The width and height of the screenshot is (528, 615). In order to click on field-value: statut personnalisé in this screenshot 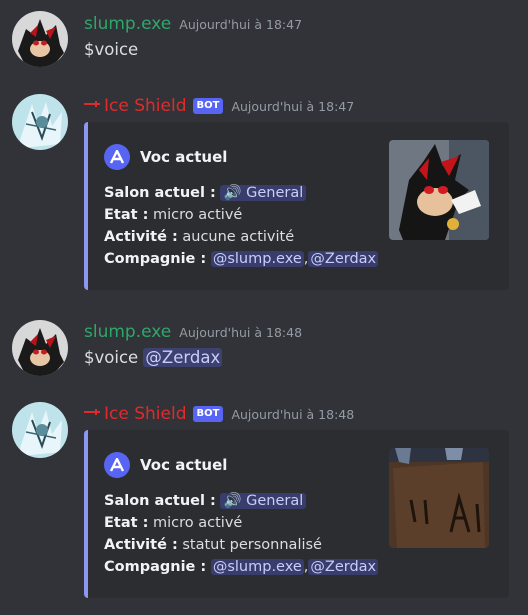, I will do `click(252, 545)`.